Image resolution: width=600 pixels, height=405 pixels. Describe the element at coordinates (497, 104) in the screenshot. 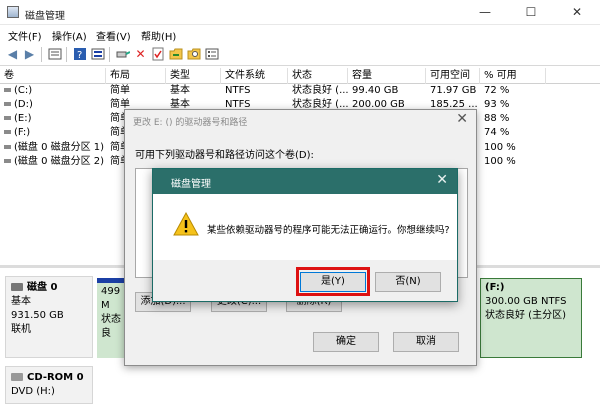

I see `volume-percent: 93 %` at that location.